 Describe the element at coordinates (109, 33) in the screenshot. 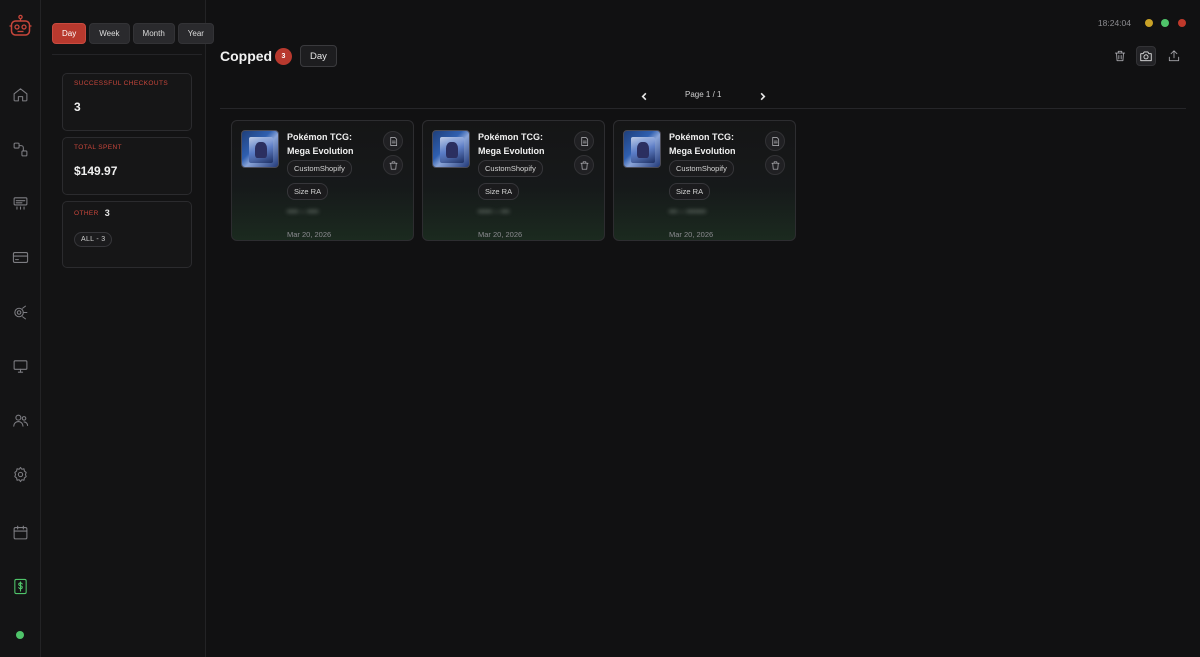

I see `period-week-button: Week` at that location.